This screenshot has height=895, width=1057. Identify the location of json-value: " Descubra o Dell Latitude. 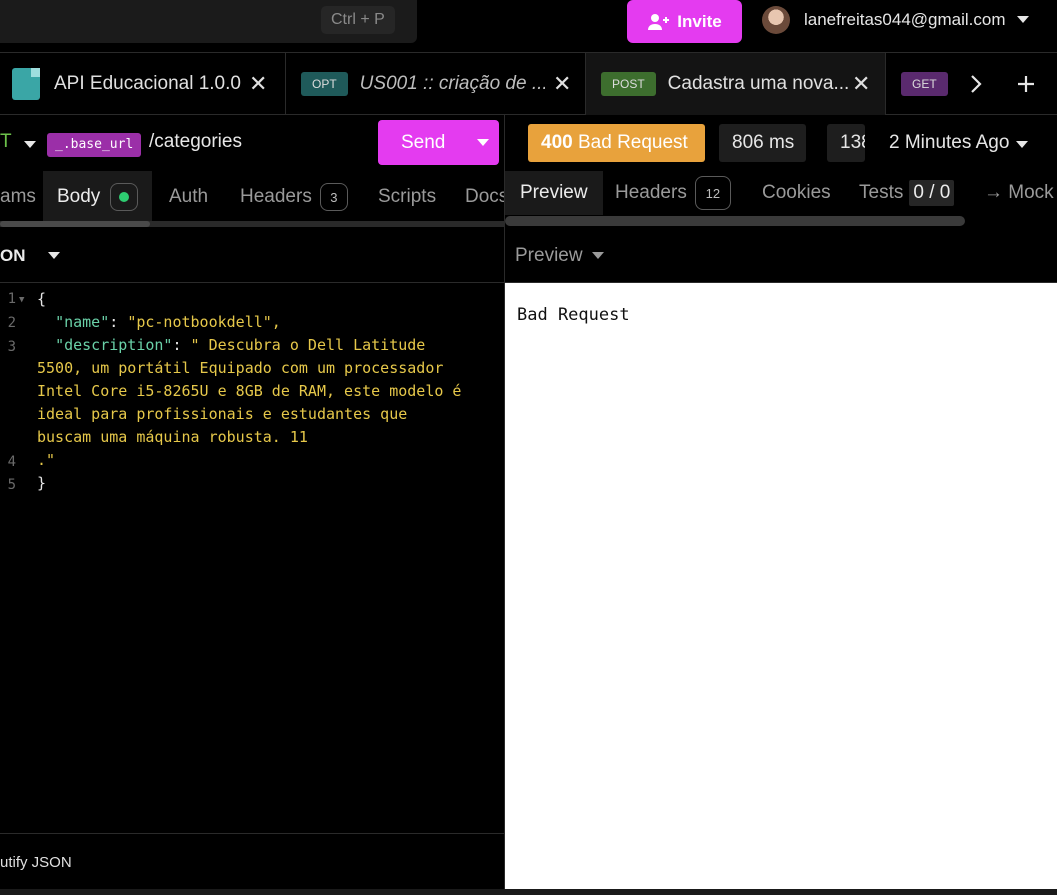
(308, 345).